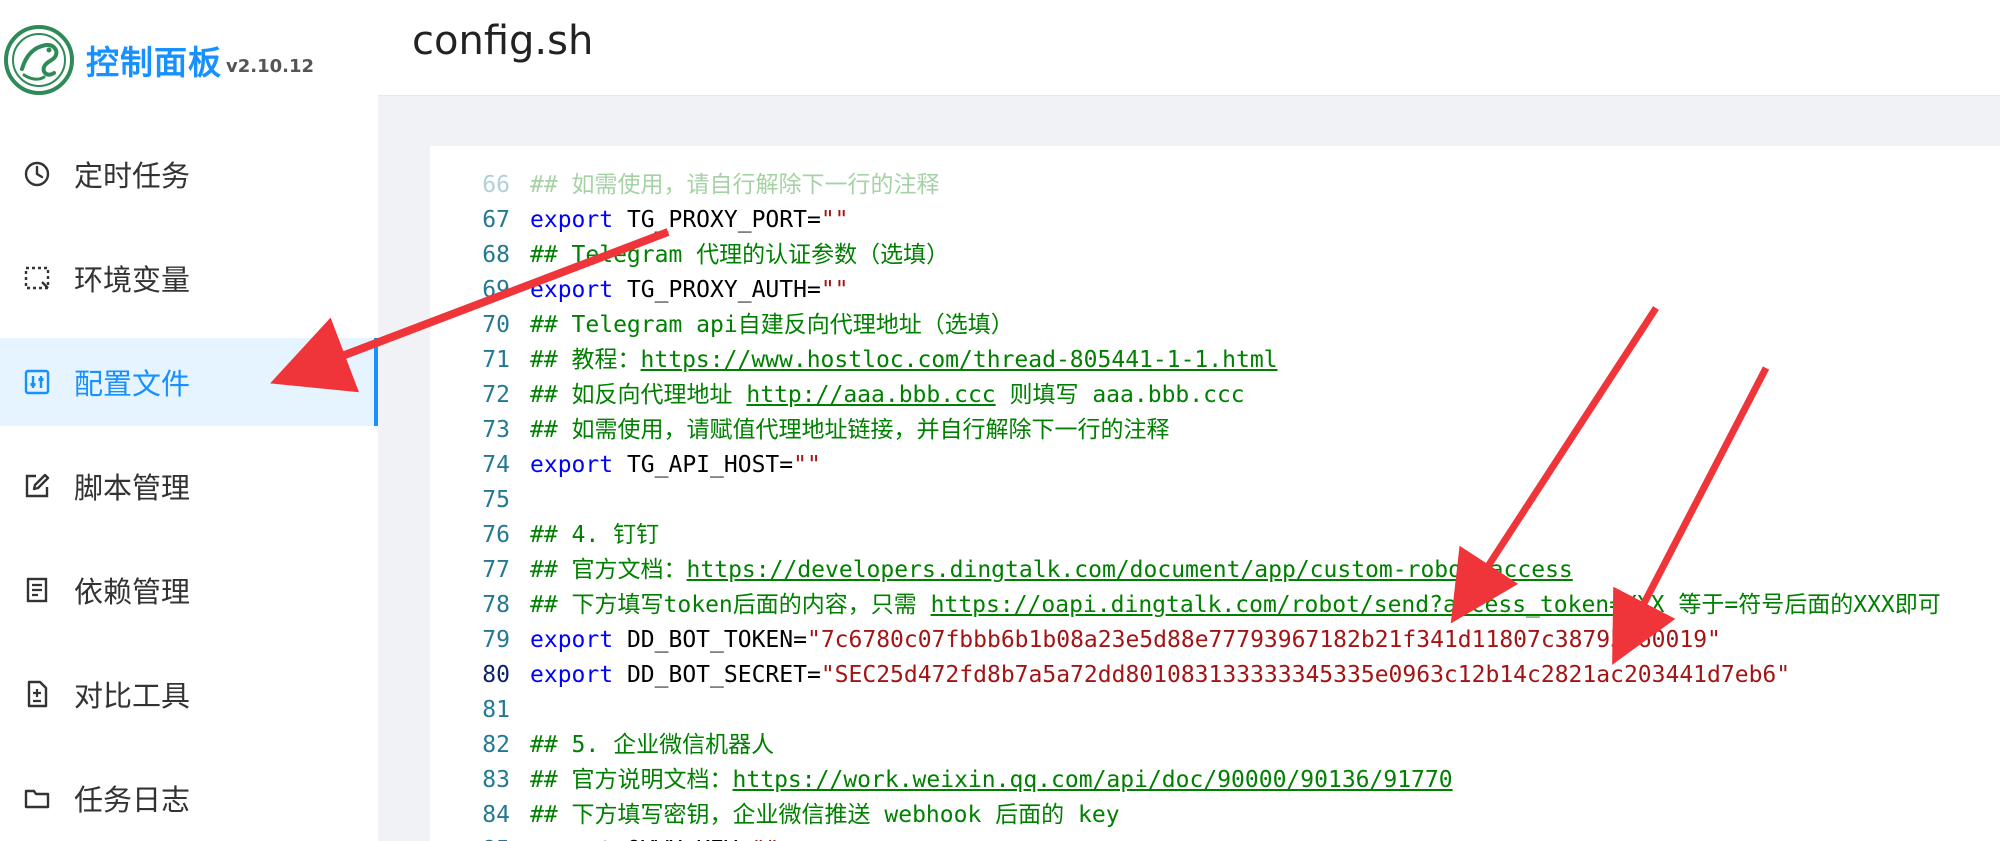 This screenshot has width=2000, height=841. Describe the element at coordinates (585, 360) in the screenshot. I see `code-token: ## 教程：` at that location.